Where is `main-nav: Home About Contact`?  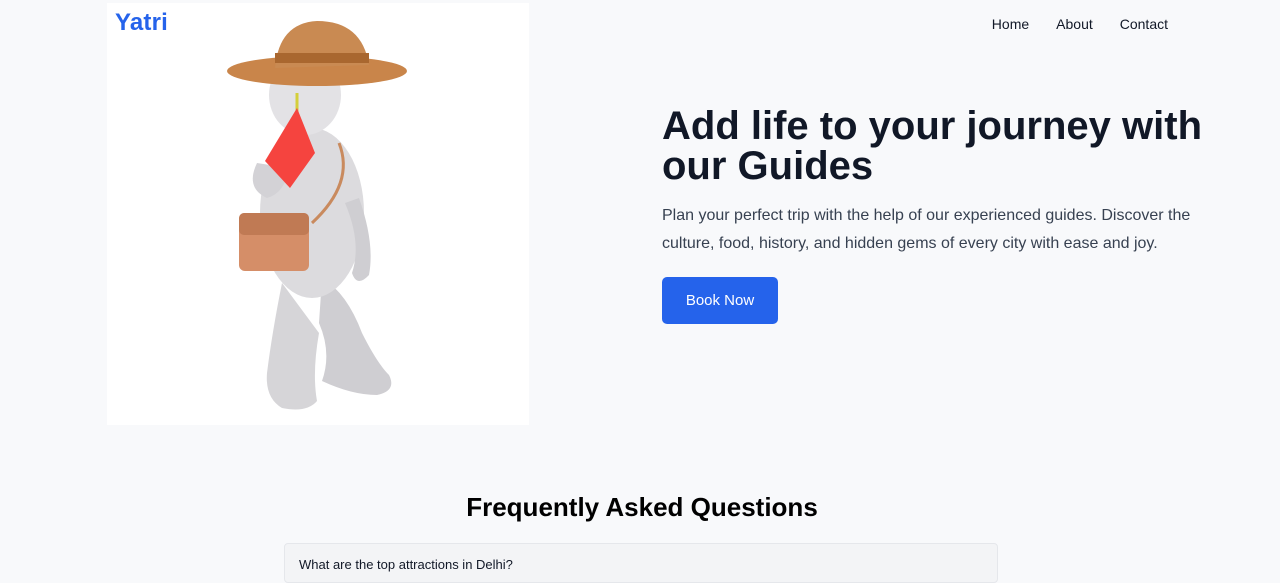
main-nav: Home About Contact is located at coordinates (1080, 24).